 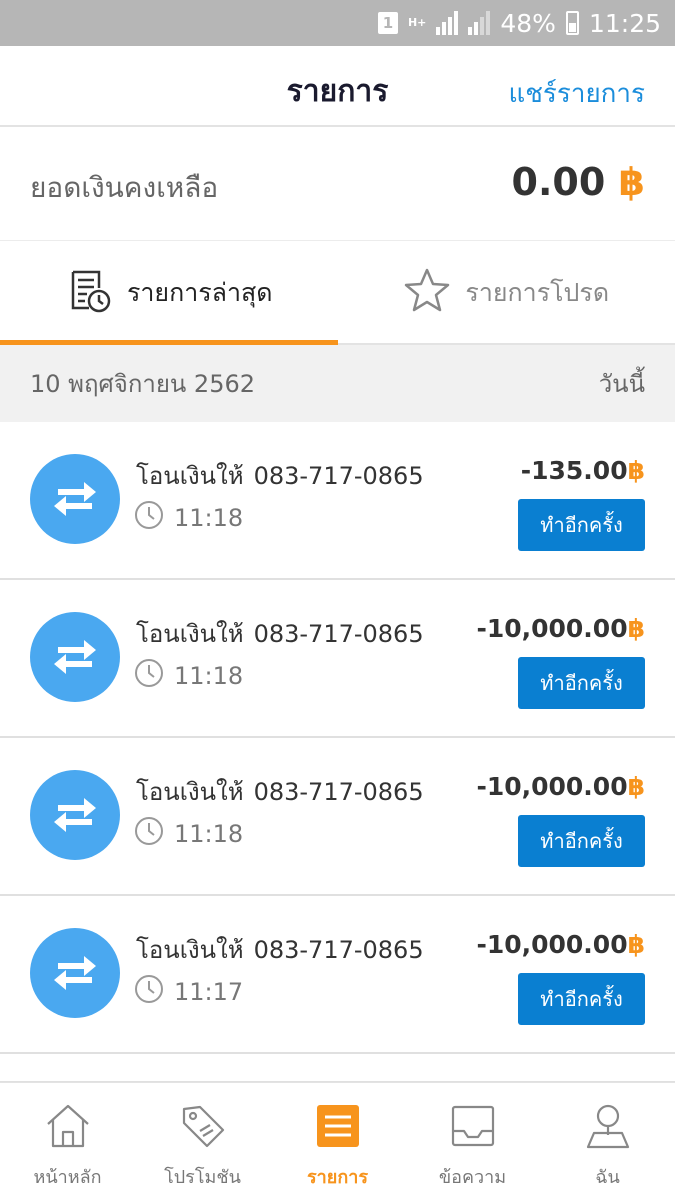 I want to click on nav-profile: ฉัน, so click(x=607, y=1141).